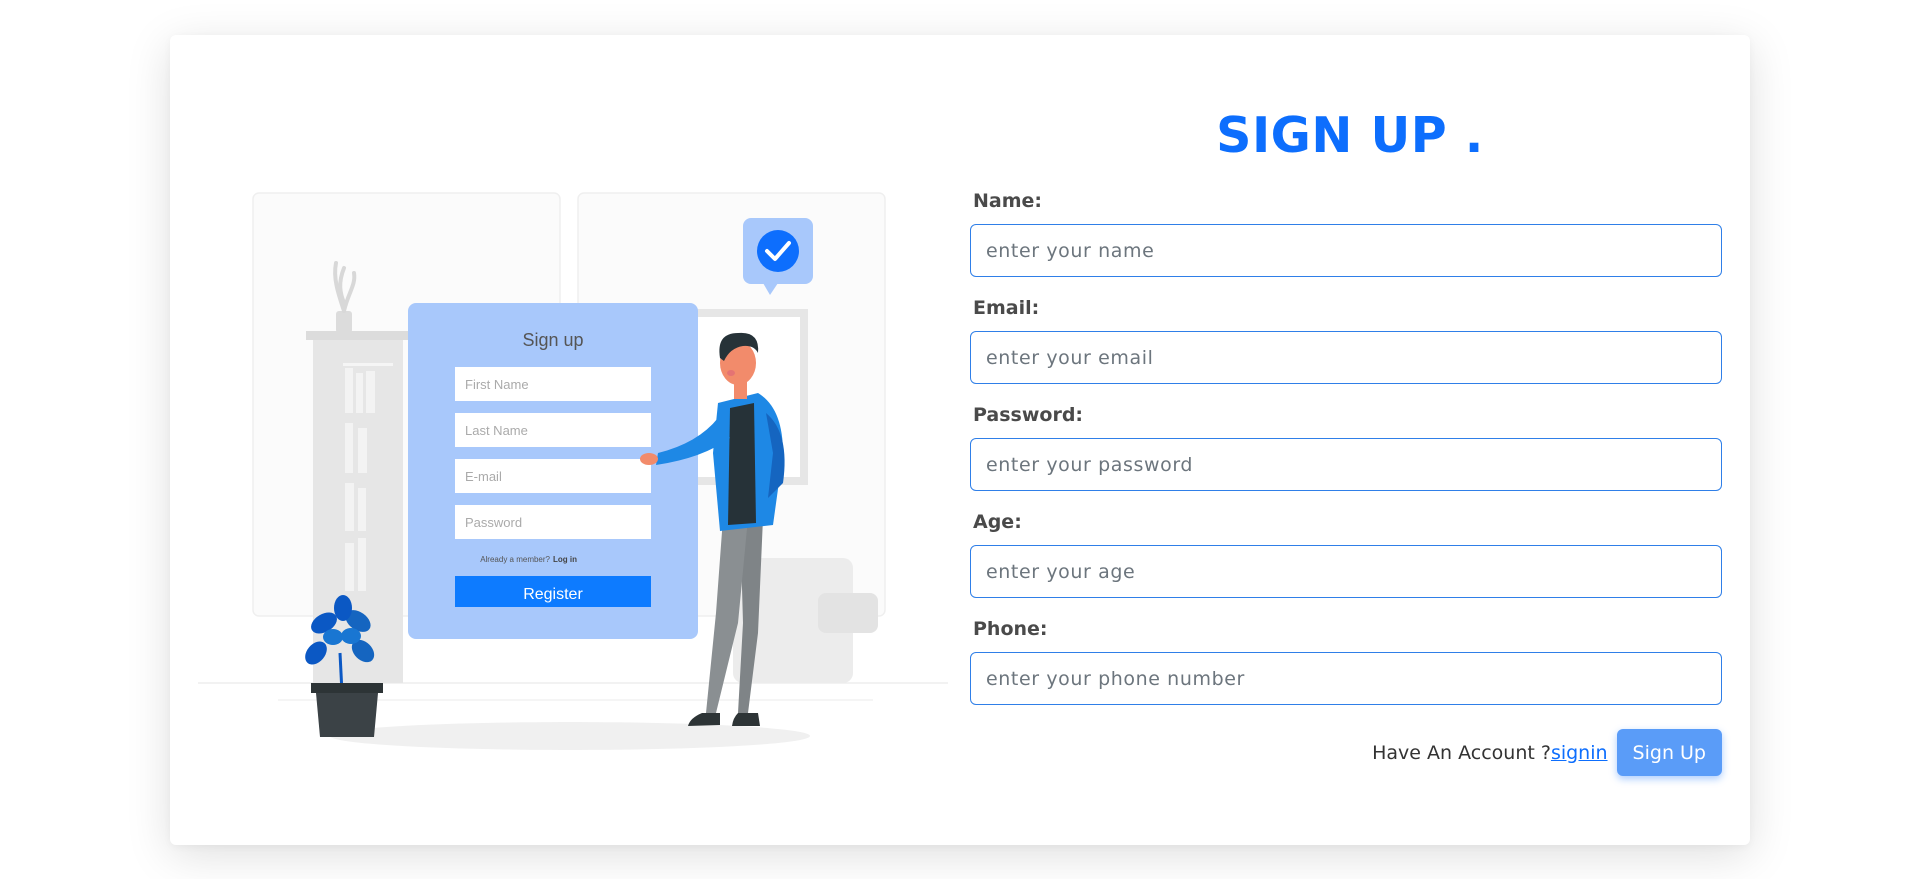 This screenshot has height=879, width=1920. Describe the element at coordinates (552, 340) in the screenshot. I see `illustration-card-title: Sign up` at that location.